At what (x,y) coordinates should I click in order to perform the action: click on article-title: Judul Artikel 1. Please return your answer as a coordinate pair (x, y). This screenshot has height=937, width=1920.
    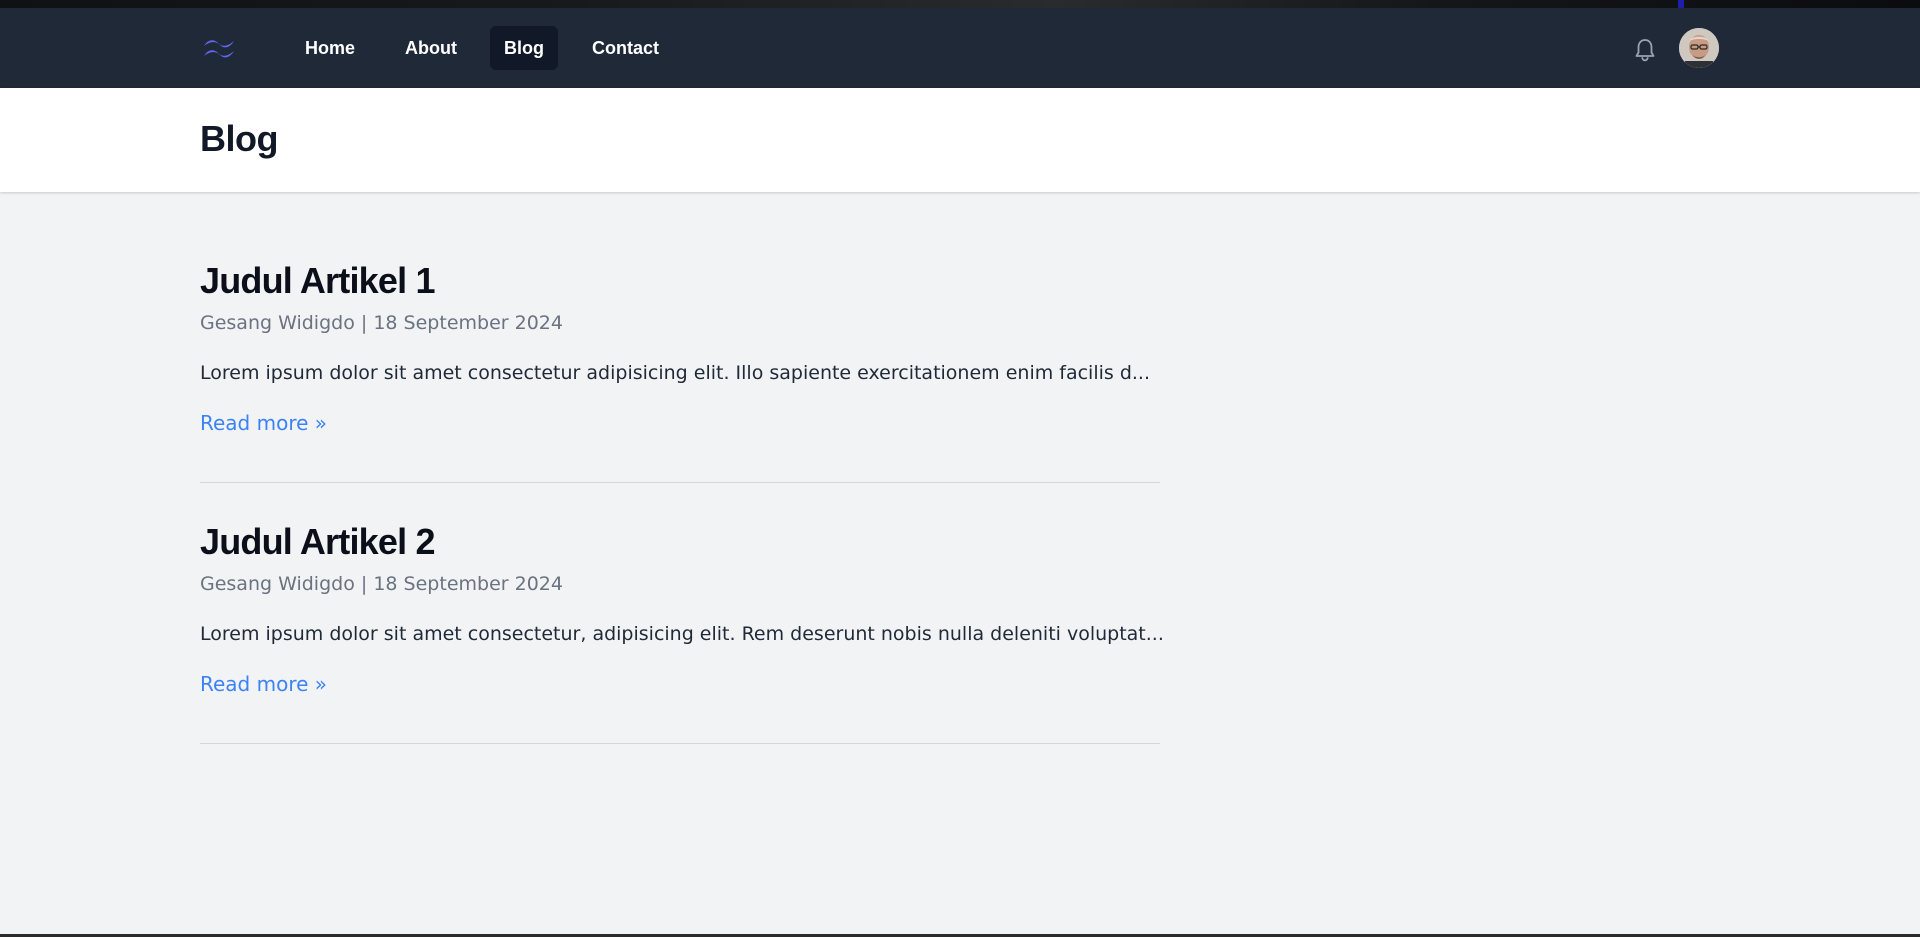
    Looking at the image, I should click on (318, 281).